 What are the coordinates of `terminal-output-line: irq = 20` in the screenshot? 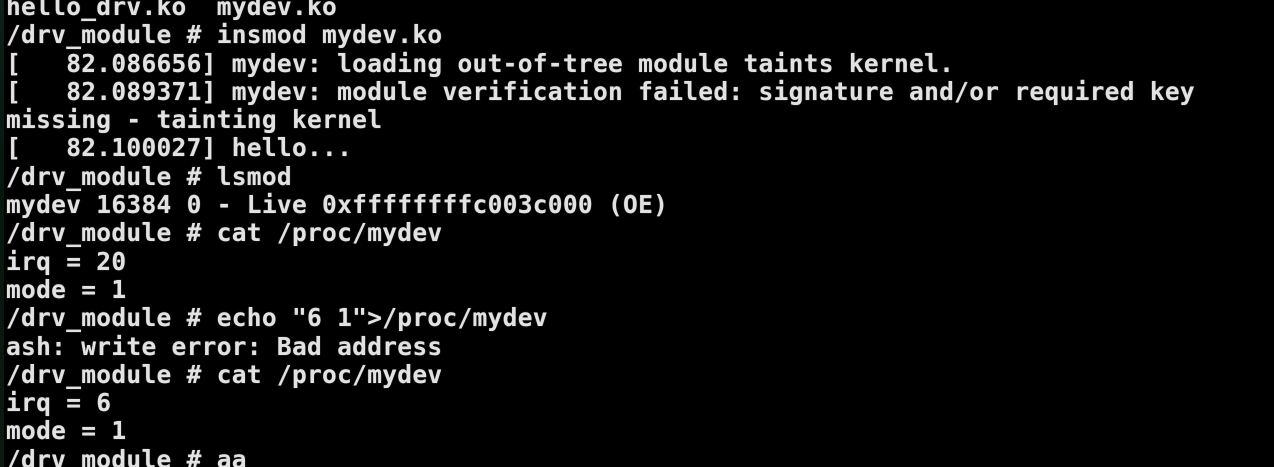 It's located at (66, 261).